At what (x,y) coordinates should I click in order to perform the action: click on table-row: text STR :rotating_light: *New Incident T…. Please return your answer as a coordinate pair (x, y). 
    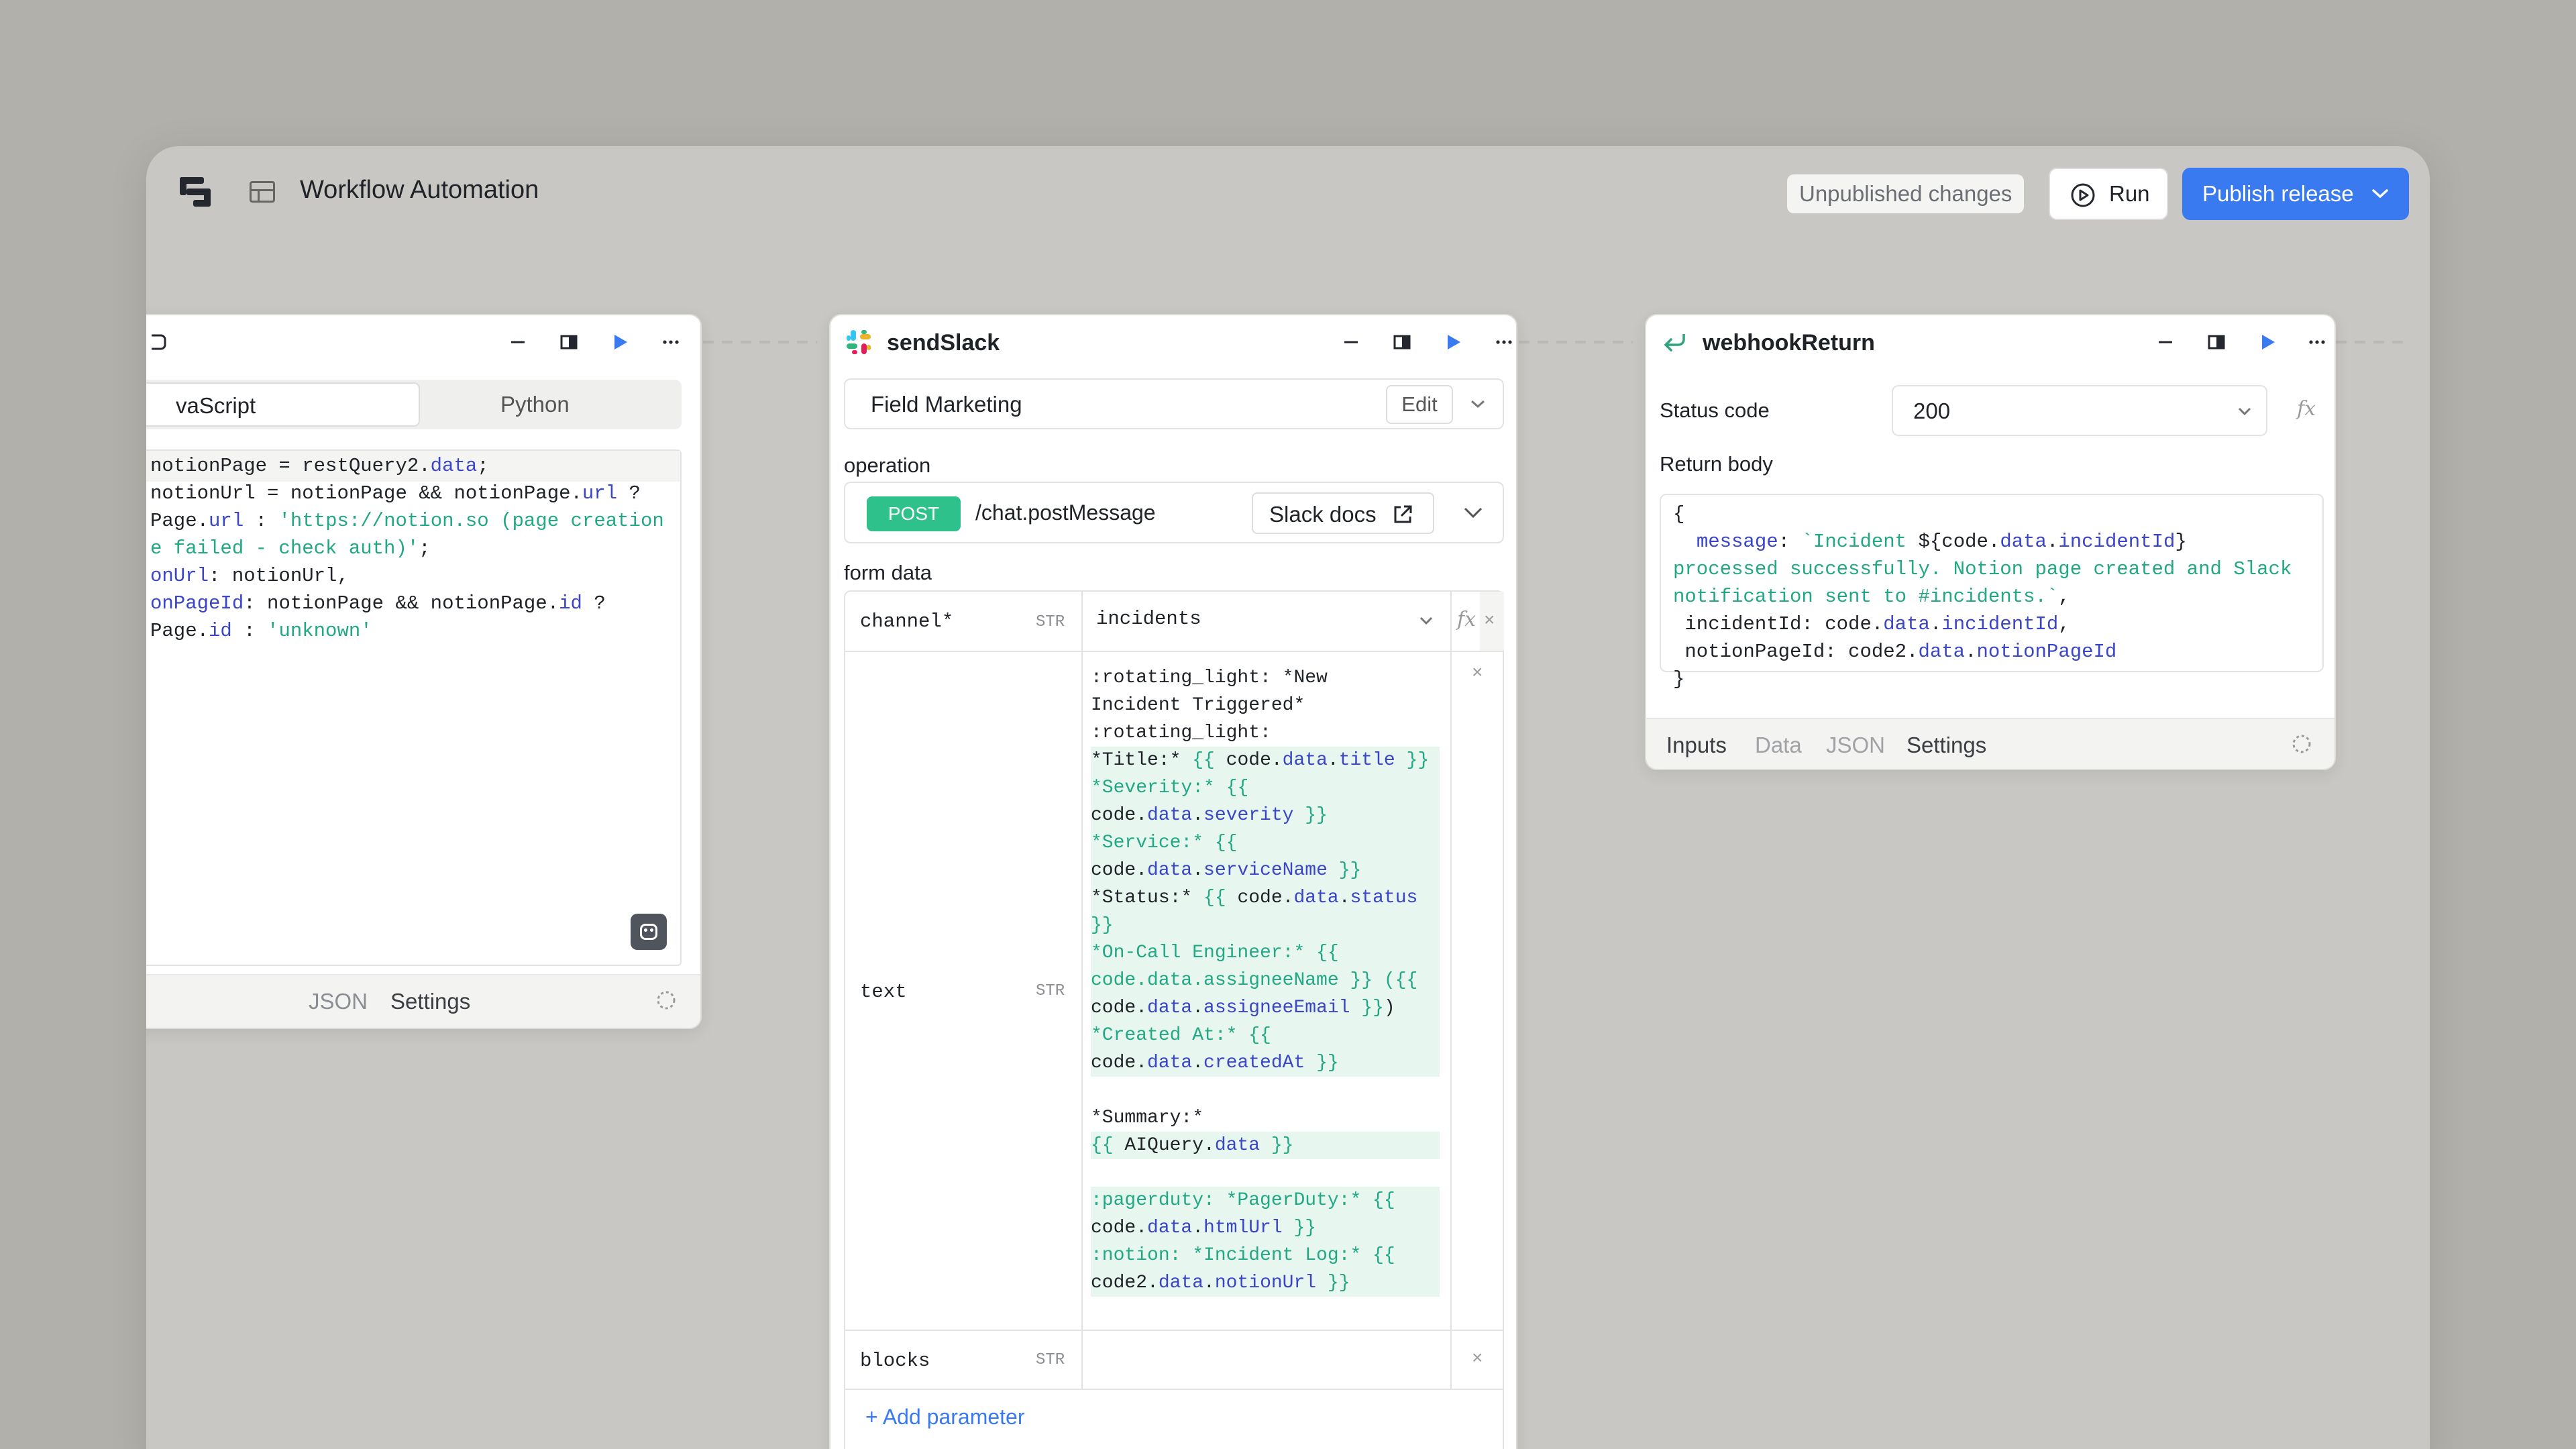
    Looking at the image, I should click on (1174, 991).